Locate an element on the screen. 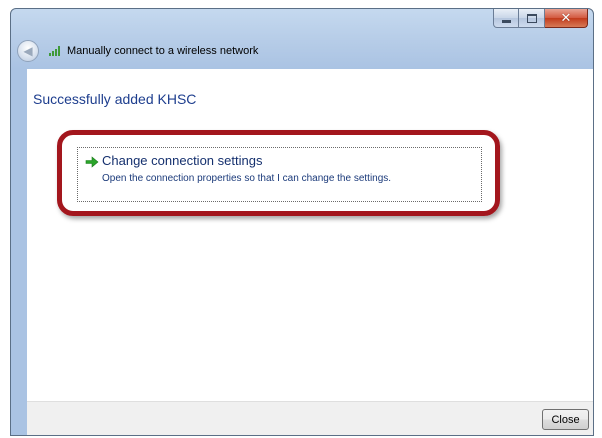 The image size is (602, 438). green-arrow-icon is located at coordinates (92, 162).